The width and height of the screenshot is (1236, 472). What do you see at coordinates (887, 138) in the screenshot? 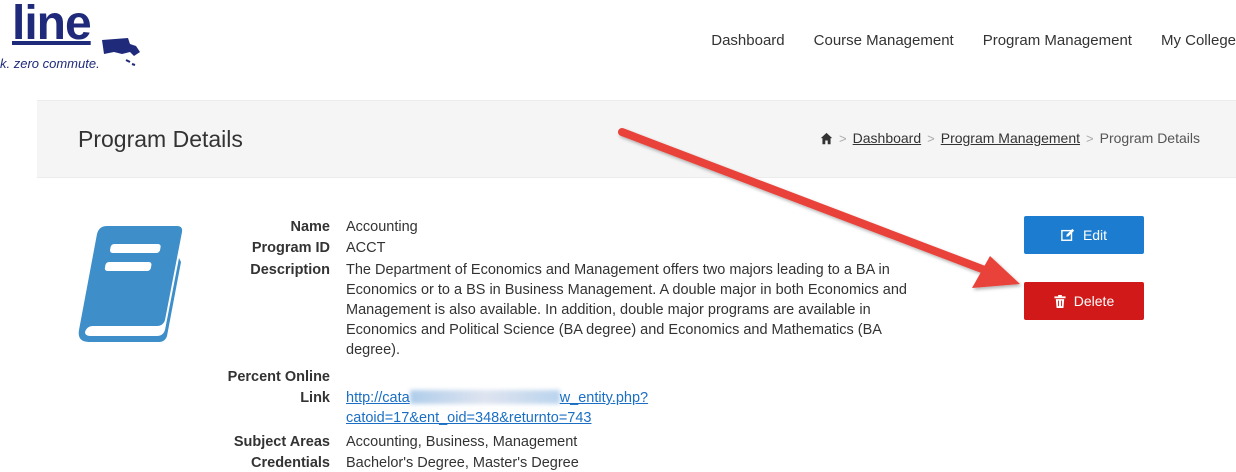
I see `breadcrumb-dashboard: Dashboard` at bounding box center [887, 138].